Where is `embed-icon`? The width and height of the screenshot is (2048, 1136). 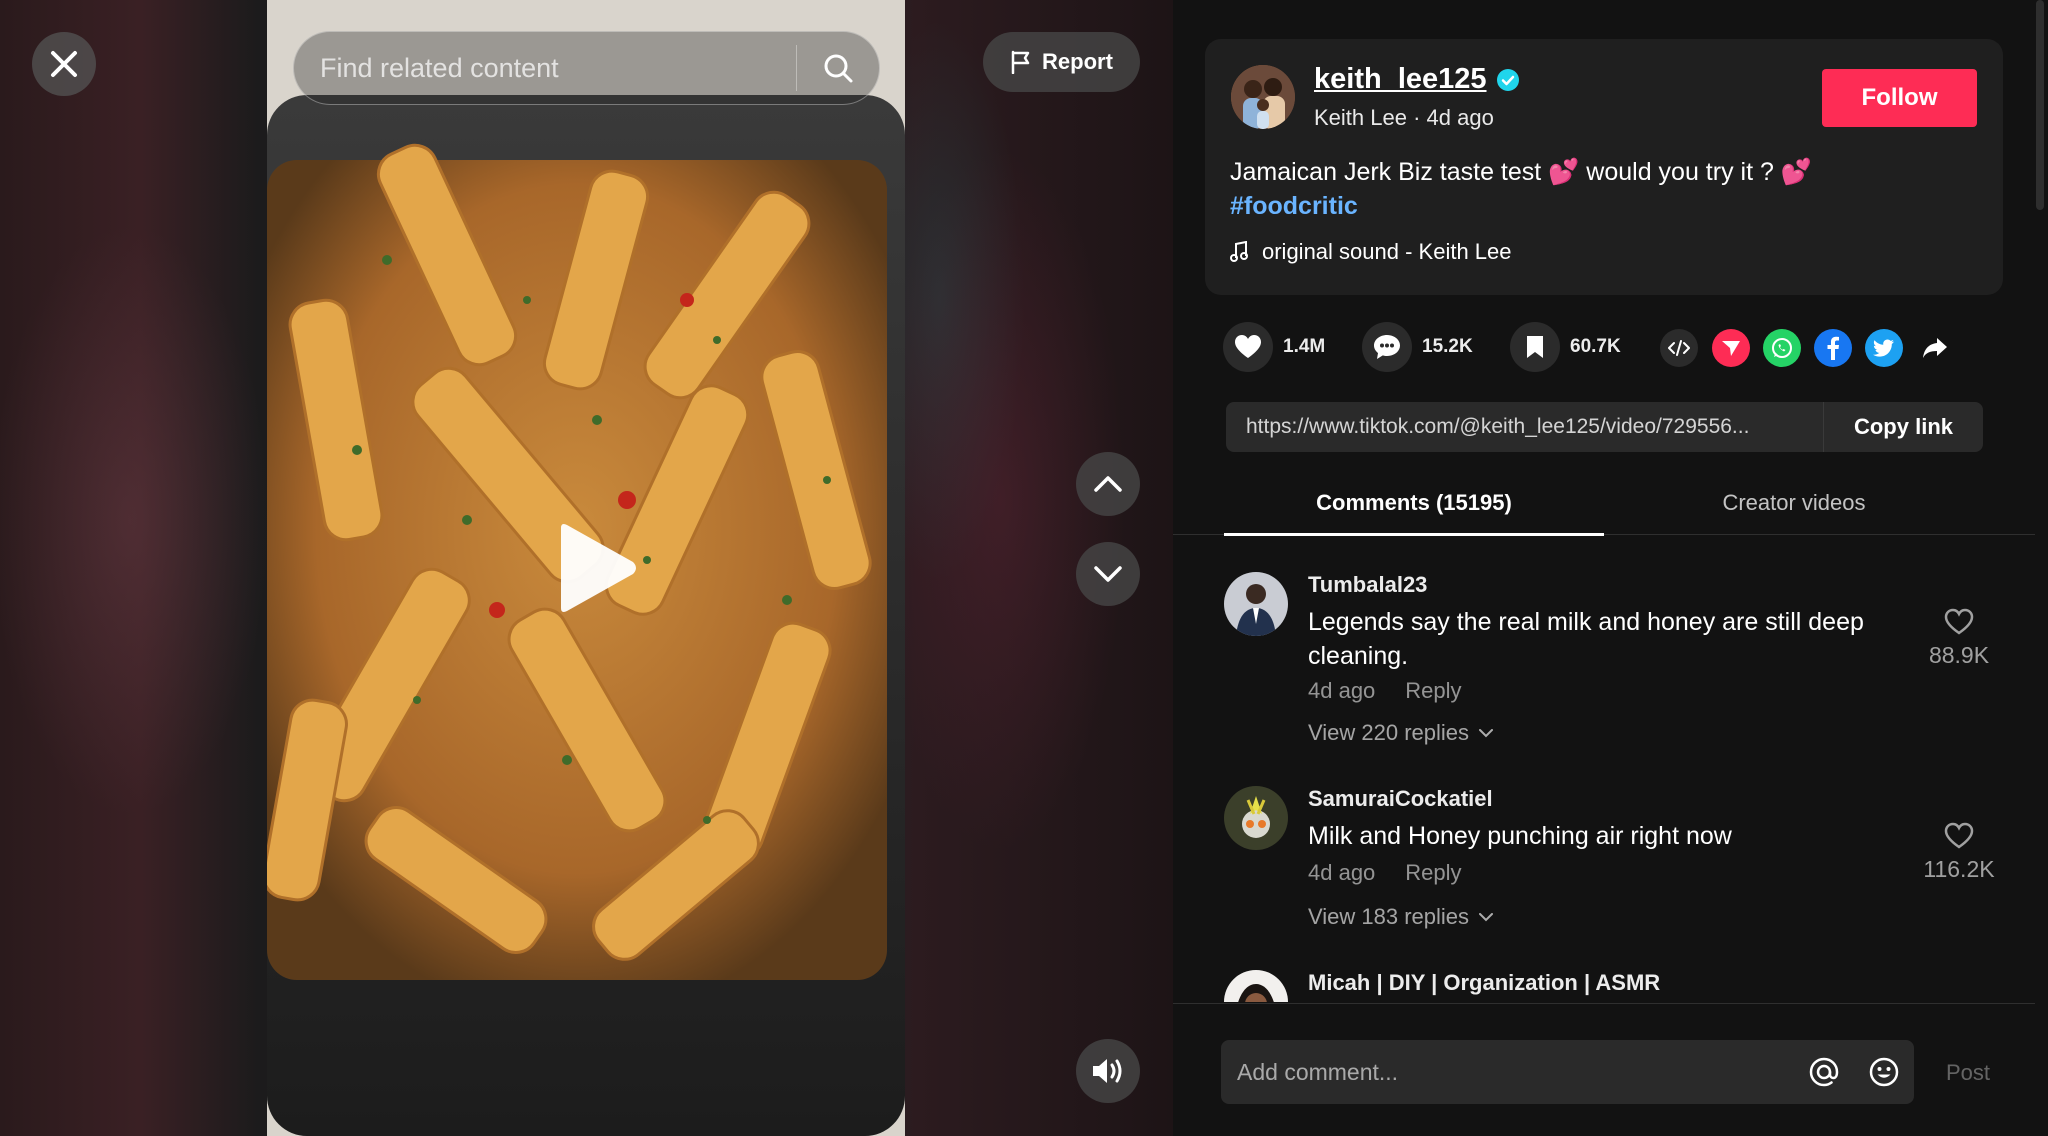 embed-icon is located at coordinates (1679, 348).